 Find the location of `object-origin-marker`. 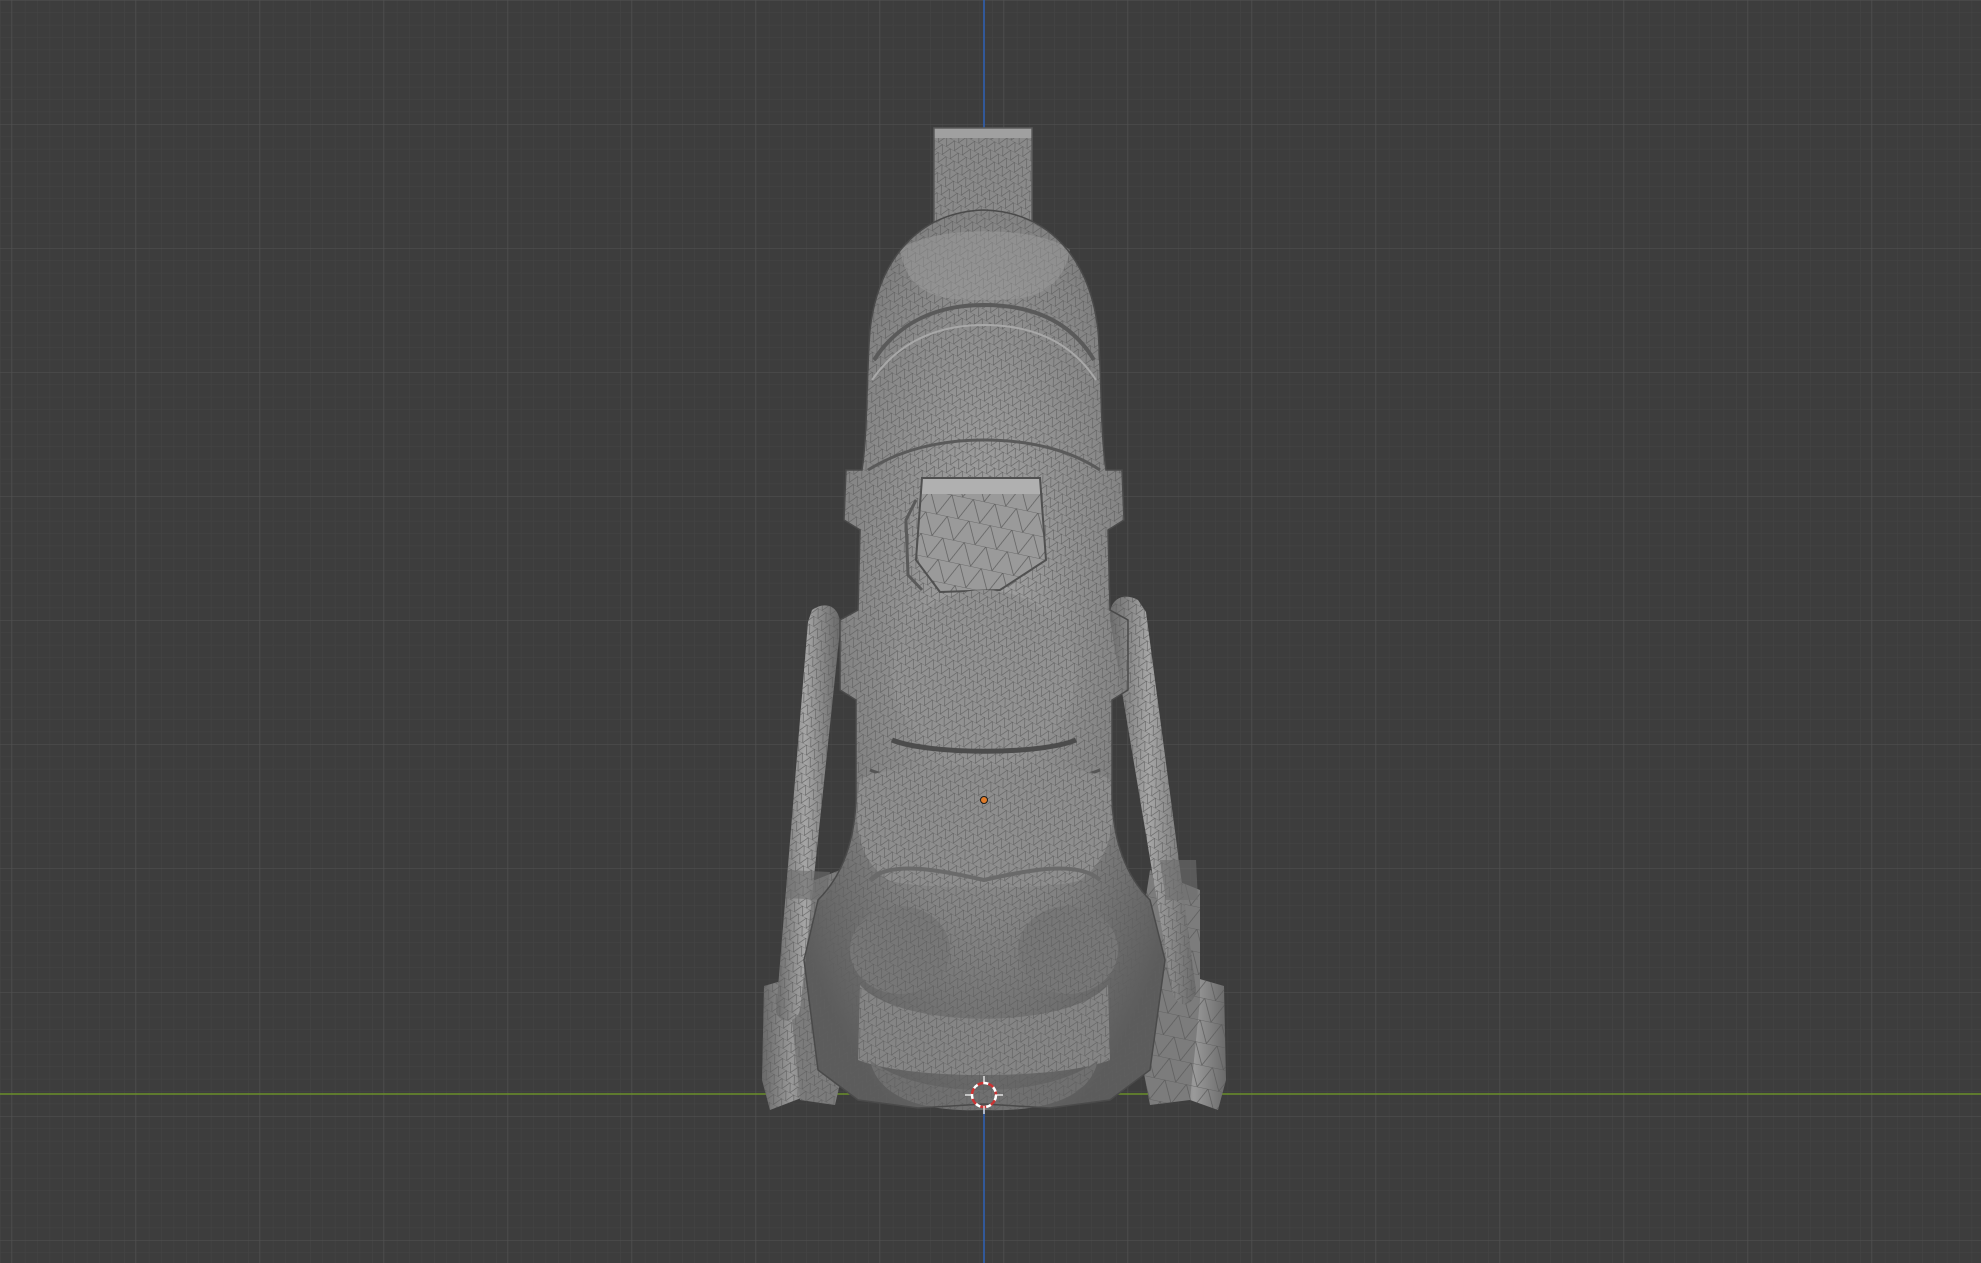

object-origin-marker is located at coordinates (984, 800).